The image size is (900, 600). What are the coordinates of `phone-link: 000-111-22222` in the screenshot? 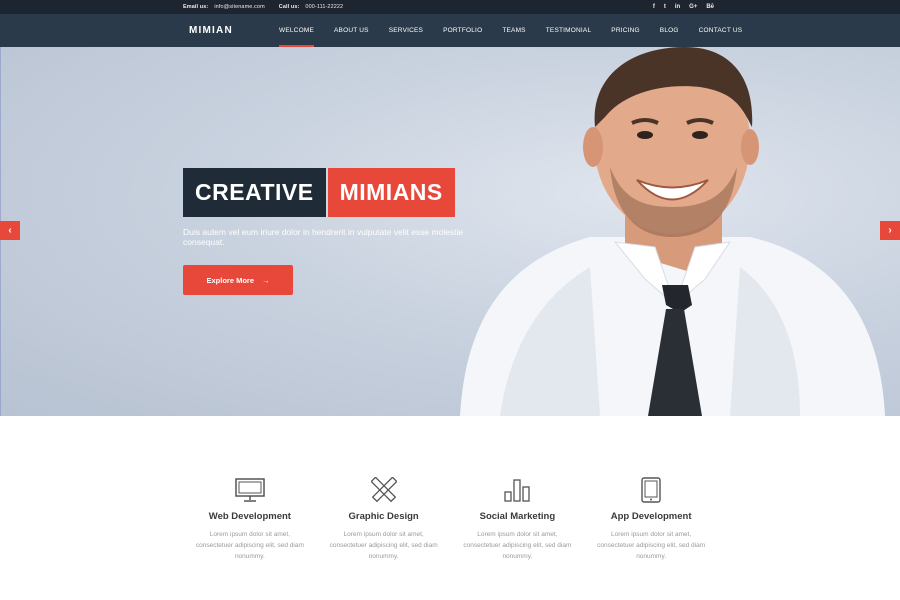 It's located at (324, 7).